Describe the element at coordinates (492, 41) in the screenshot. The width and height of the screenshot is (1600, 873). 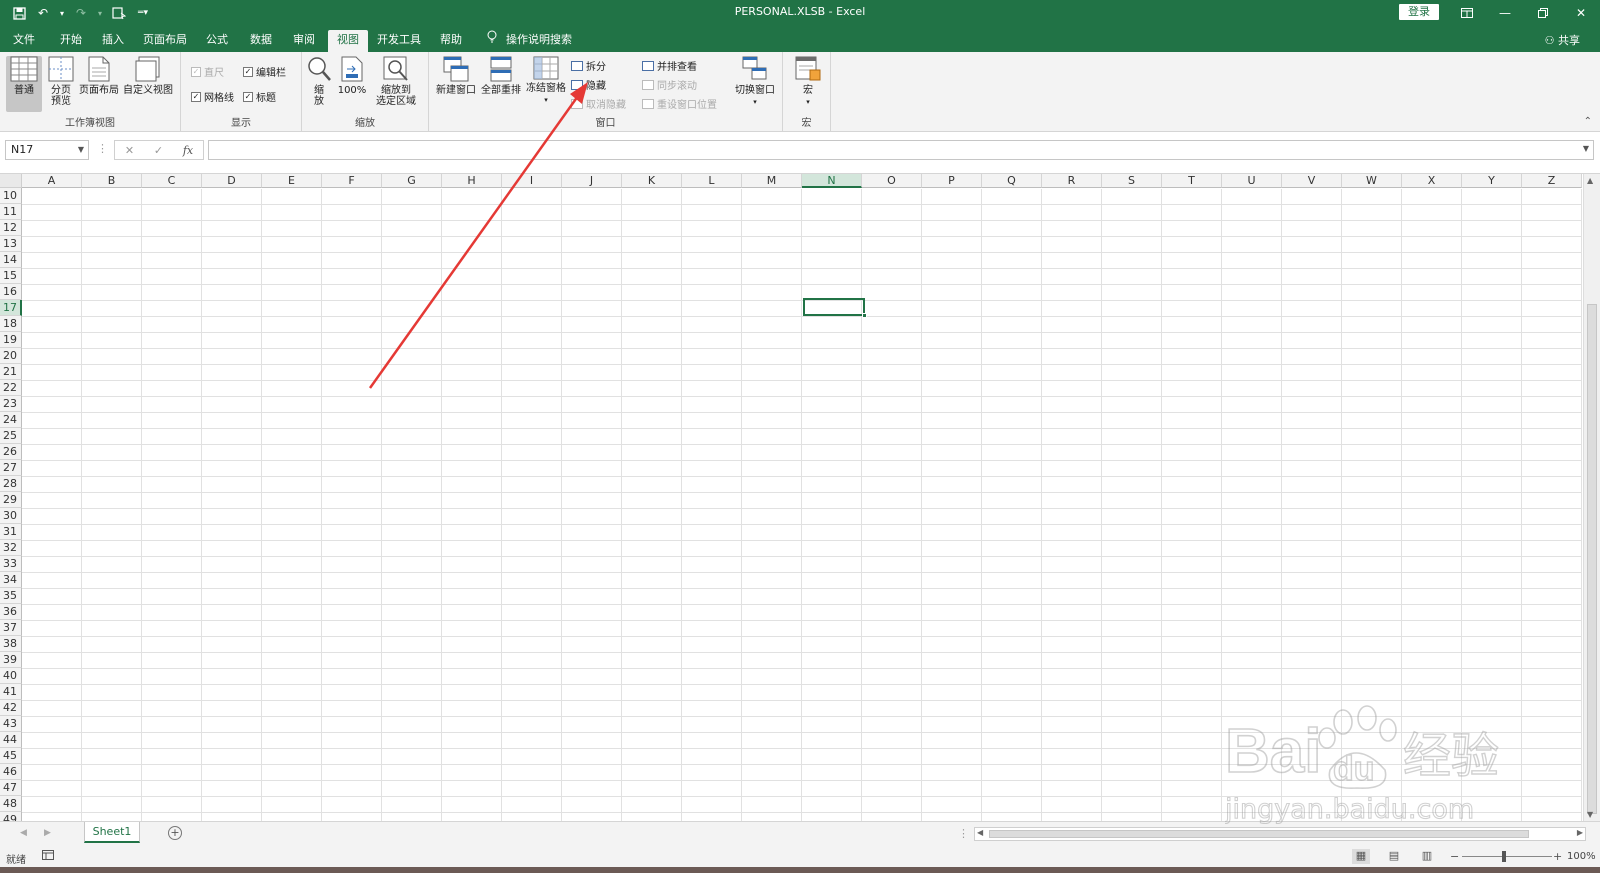
I see `lightbulb-icon` at that location.